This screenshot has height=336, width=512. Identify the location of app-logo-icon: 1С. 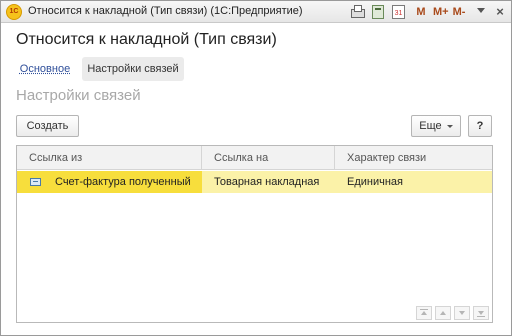
(14, 12).